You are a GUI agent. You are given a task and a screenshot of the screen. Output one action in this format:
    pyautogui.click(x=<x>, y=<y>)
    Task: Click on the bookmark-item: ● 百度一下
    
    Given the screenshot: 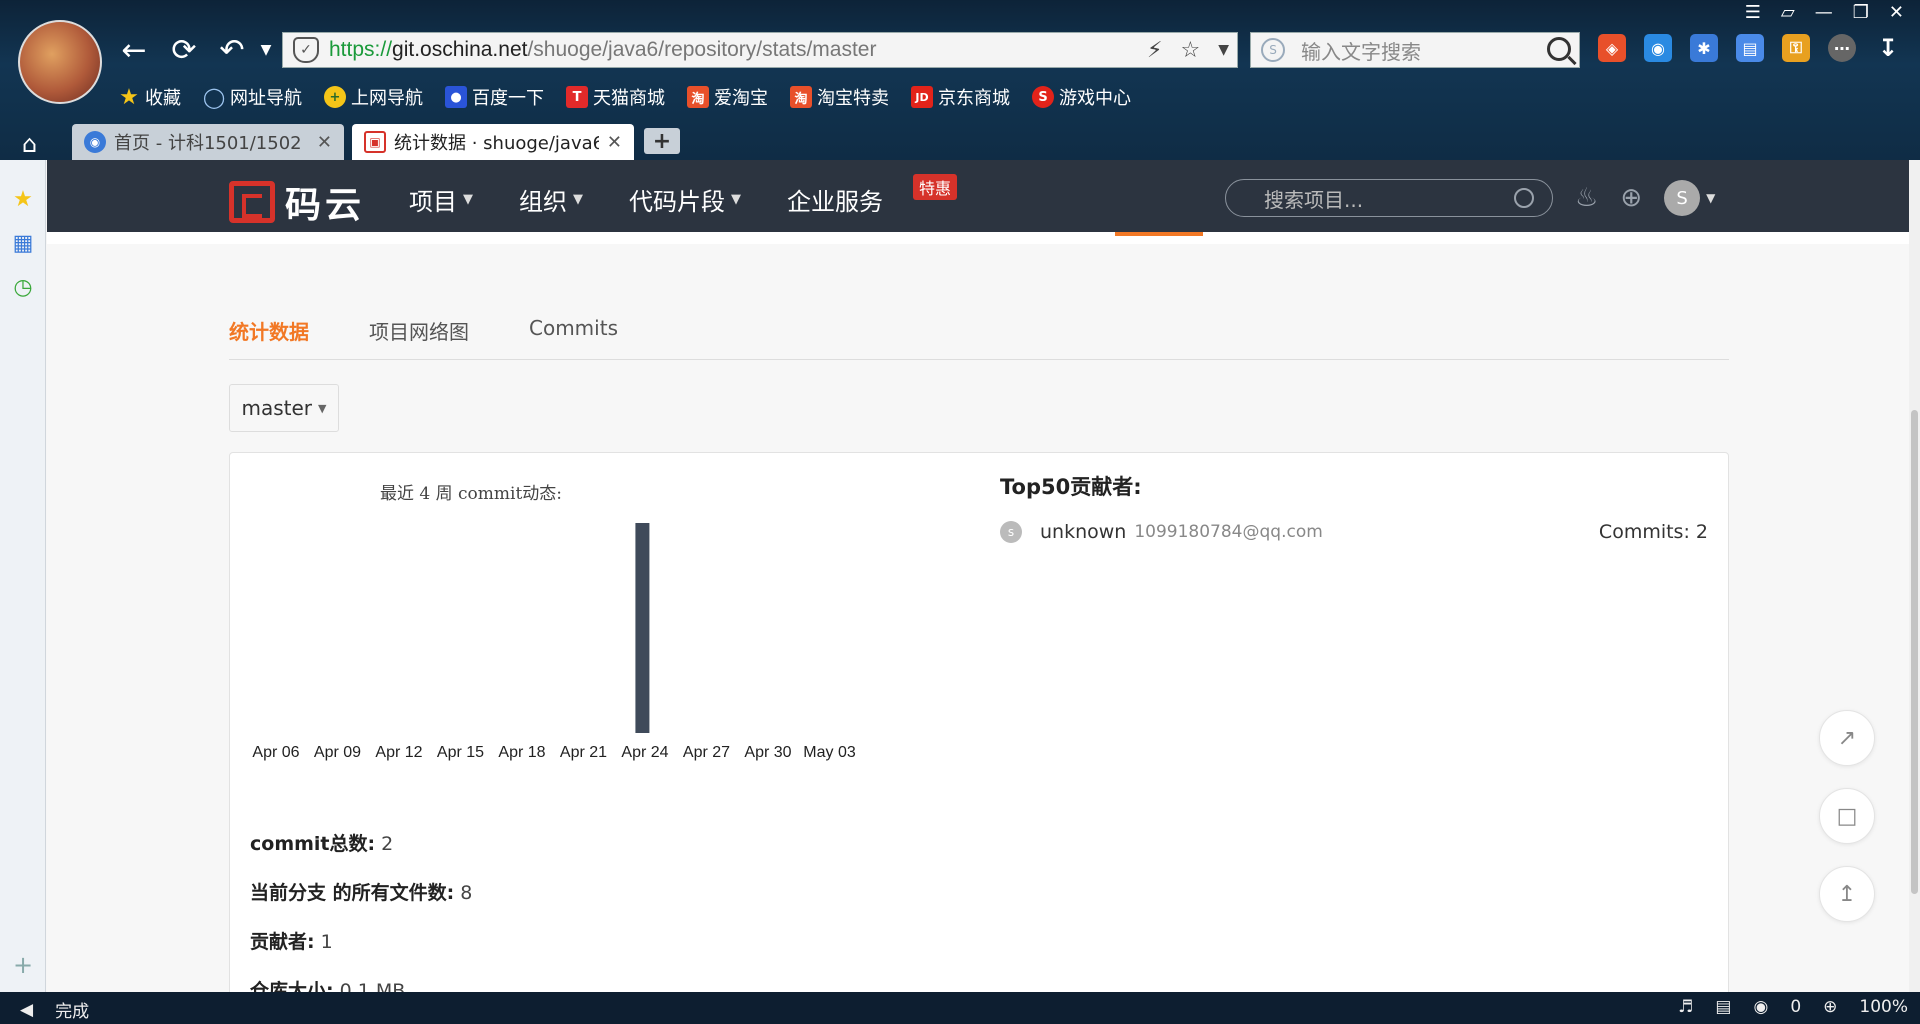 What is the action you would take?
    pyautogui.click(x=494, y=97)
    